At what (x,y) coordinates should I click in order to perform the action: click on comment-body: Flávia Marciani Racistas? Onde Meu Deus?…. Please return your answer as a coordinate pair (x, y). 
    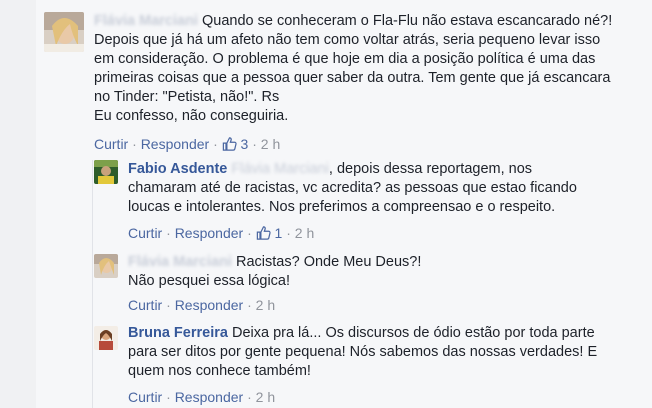
    Looking at the image, I should click on (278, 272).